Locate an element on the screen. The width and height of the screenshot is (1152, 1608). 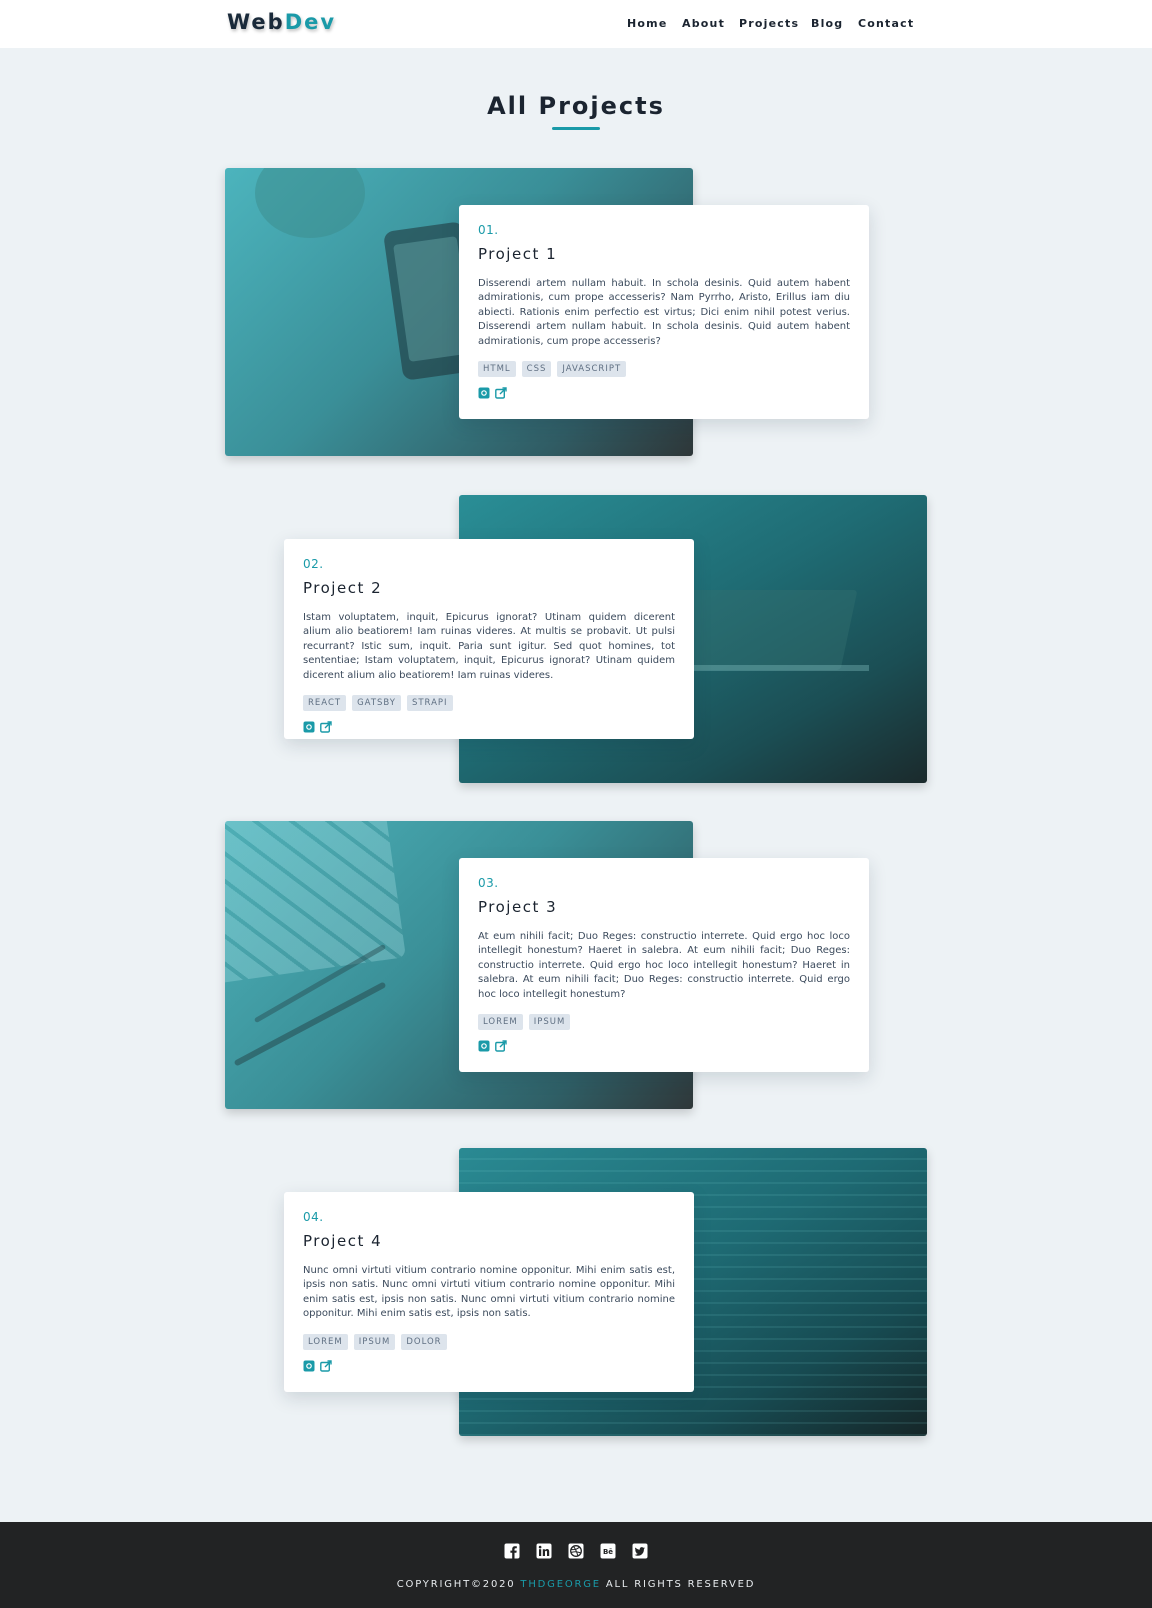
copyright-prefix: COPYRIGHT©2020 is located at coordinates (458, 1584).